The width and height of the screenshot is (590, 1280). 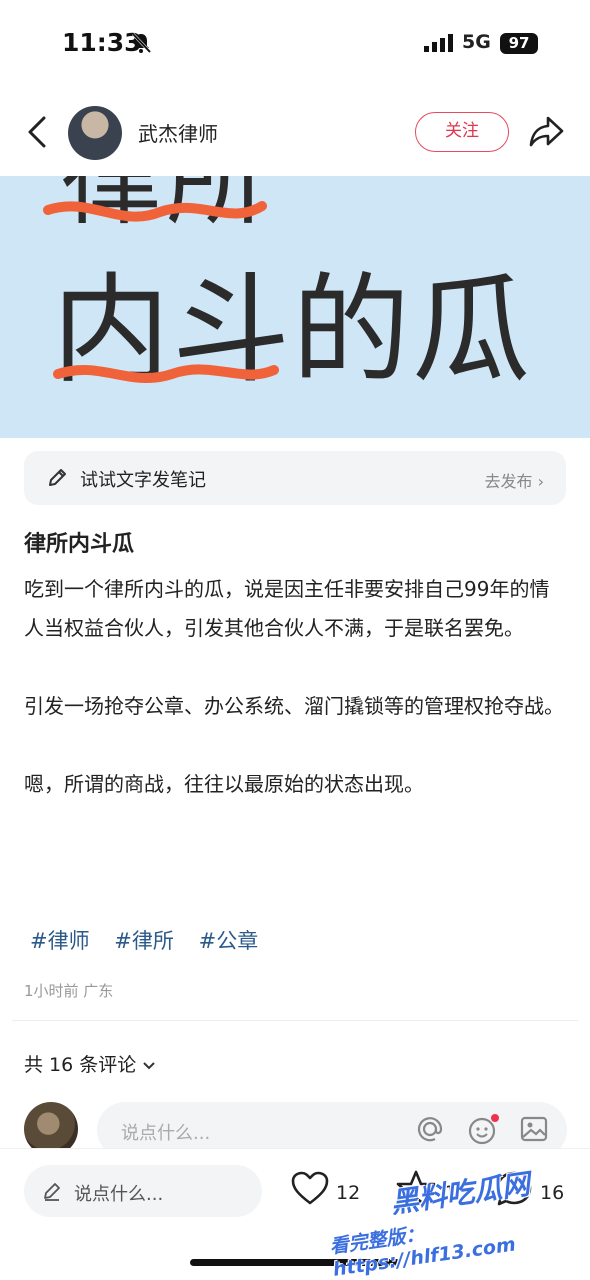 What do you see at coordinates (483, 1132) in the screenshot?
I see `emoji-icon` at bounding box center [483, 1132].